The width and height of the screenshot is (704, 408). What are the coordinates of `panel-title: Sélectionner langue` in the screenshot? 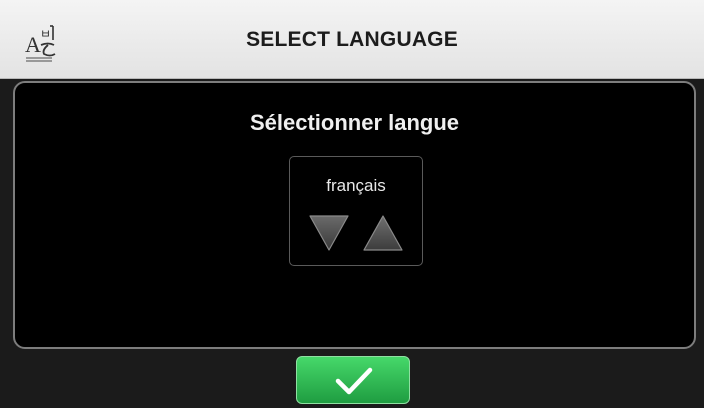 It's located at (354, 122).